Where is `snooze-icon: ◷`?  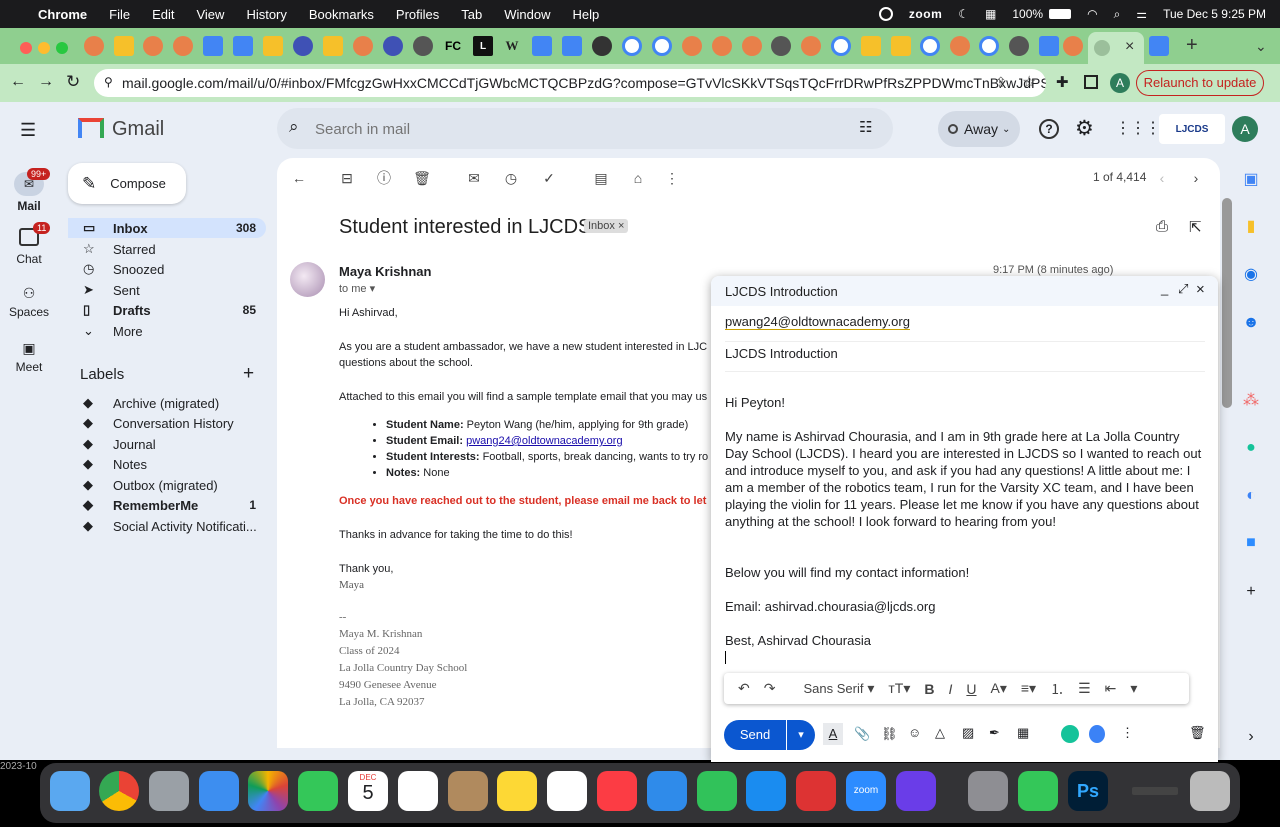 snooze-icon: ◷ is located at coordinates (511, 178).